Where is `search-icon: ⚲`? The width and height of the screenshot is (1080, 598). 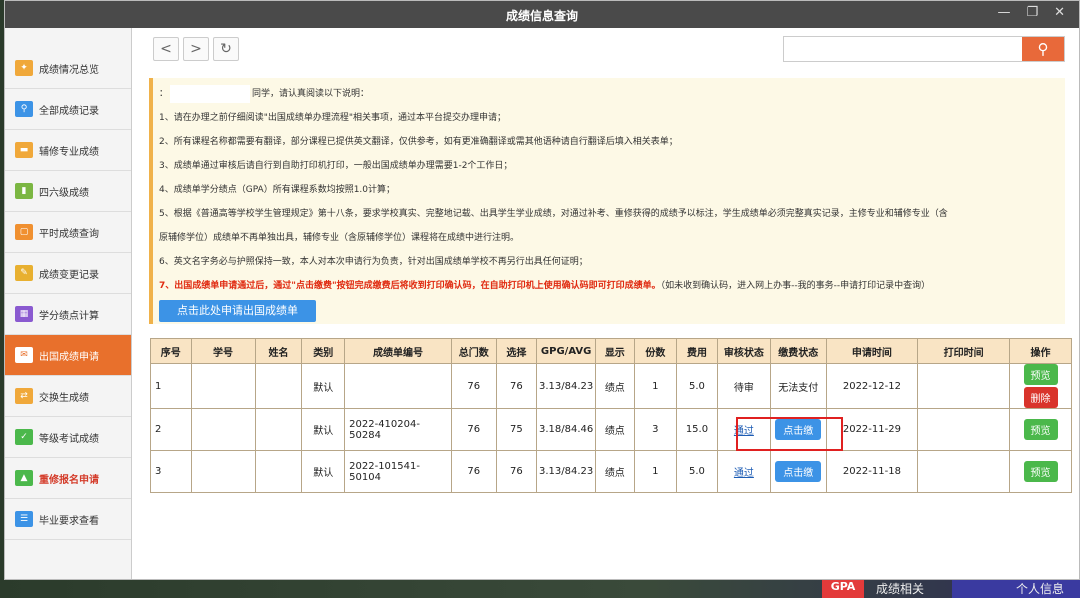 search-icon: ⚲ is located at coordinates (1043, 49).